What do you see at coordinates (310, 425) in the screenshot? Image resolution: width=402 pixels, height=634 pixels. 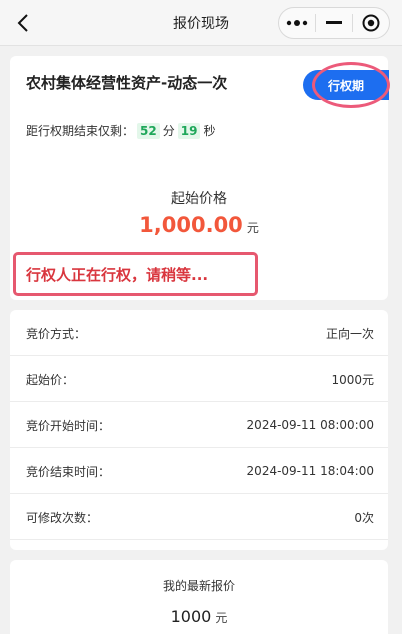 I see `detail-value: 2024-09-11 08:00:00` at bounding box center [310, 425].